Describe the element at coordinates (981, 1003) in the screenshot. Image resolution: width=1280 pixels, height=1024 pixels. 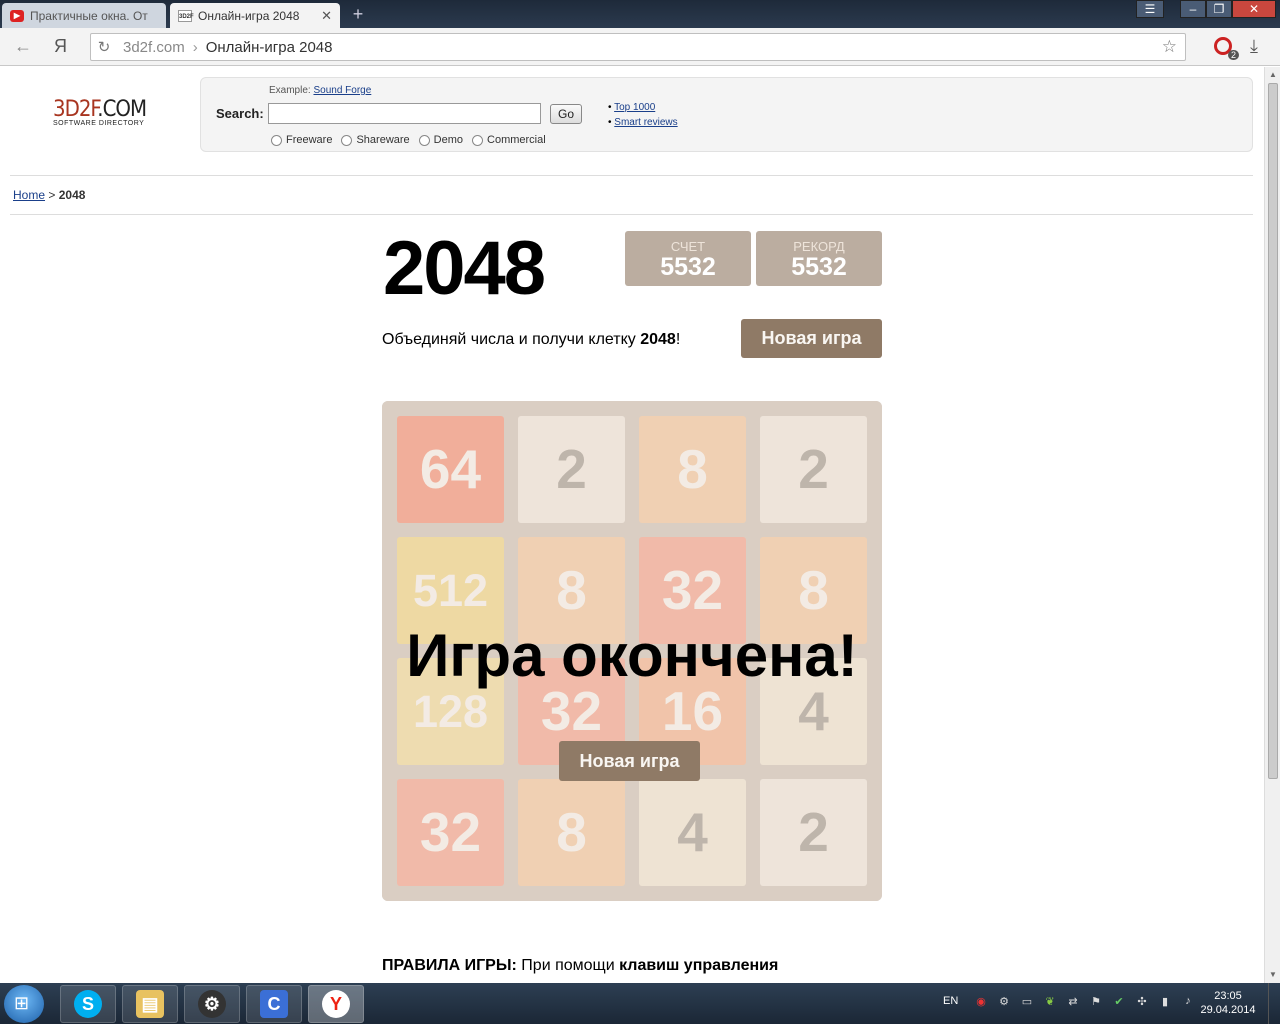
I see `opera-tray-icon: ◉` at that location.